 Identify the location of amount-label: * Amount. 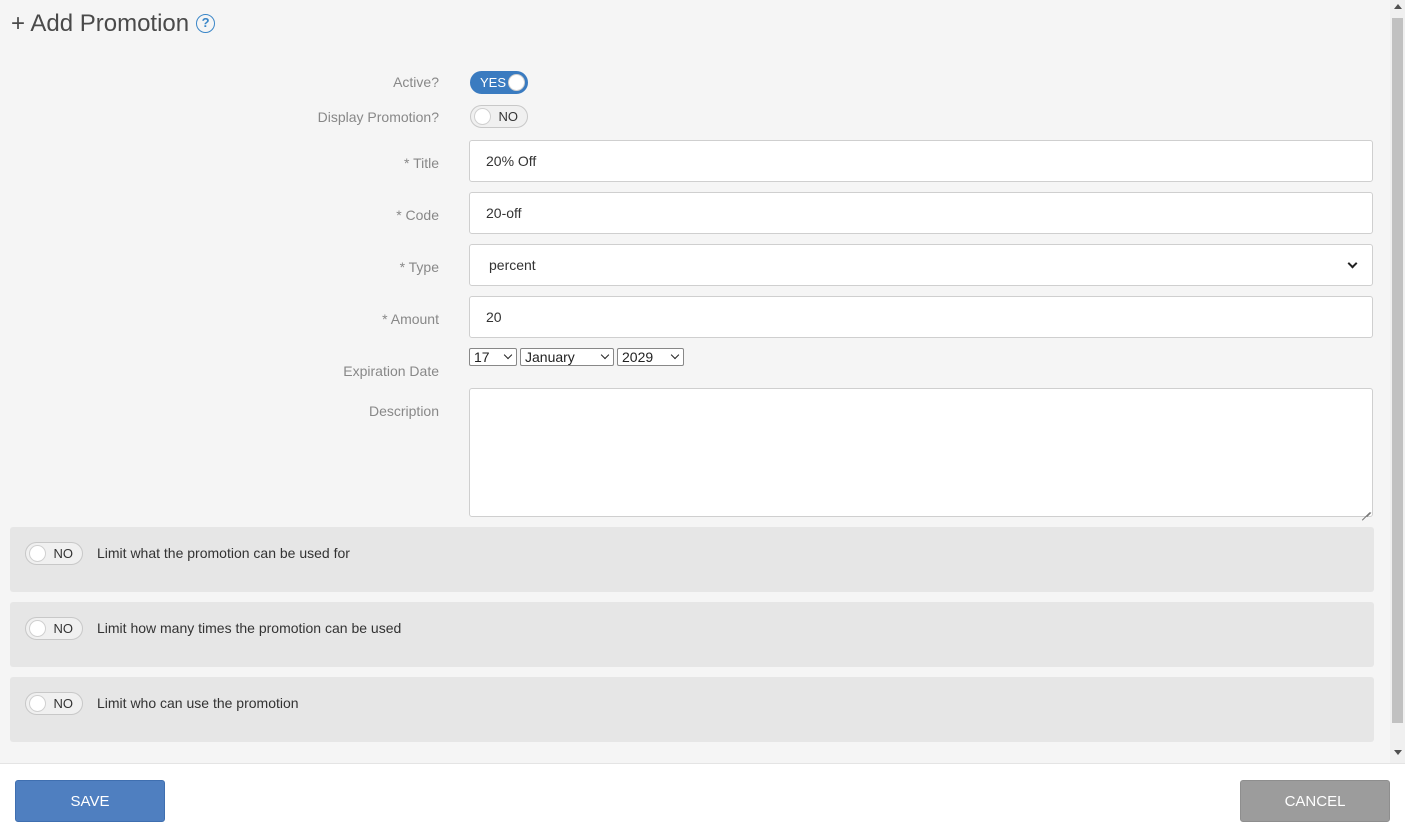
(410, 319).